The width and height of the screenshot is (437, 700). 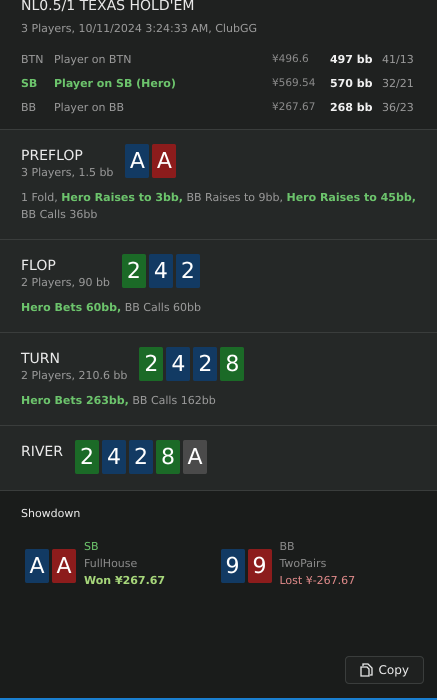 What do you see at coordinates (398, 107) in the screenshot?
I see `player-stats: 36/23` at bounding box center [398, 107].